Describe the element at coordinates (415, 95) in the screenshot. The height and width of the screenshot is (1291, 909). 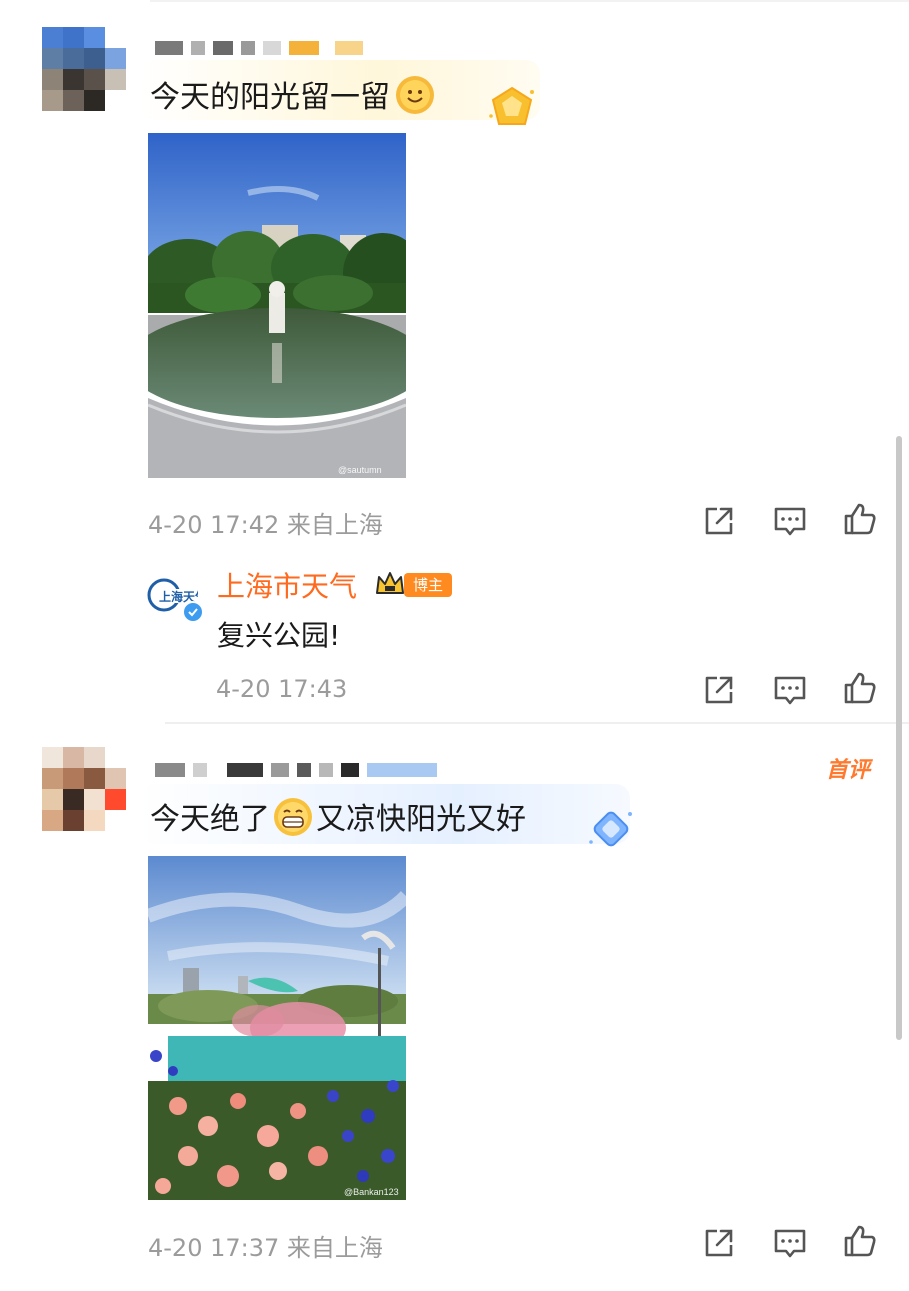
I see `sun-smile-emoji-icon` at that location.